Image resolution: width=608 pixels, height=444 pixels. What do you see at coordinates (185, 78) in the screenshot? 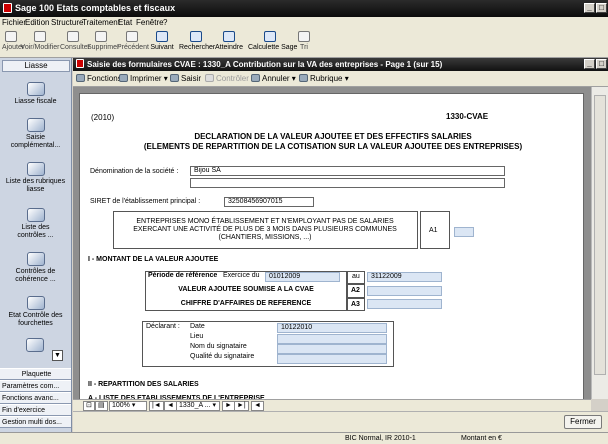
I see `saisir-button: Saisir` at bounding box center [185, 78].